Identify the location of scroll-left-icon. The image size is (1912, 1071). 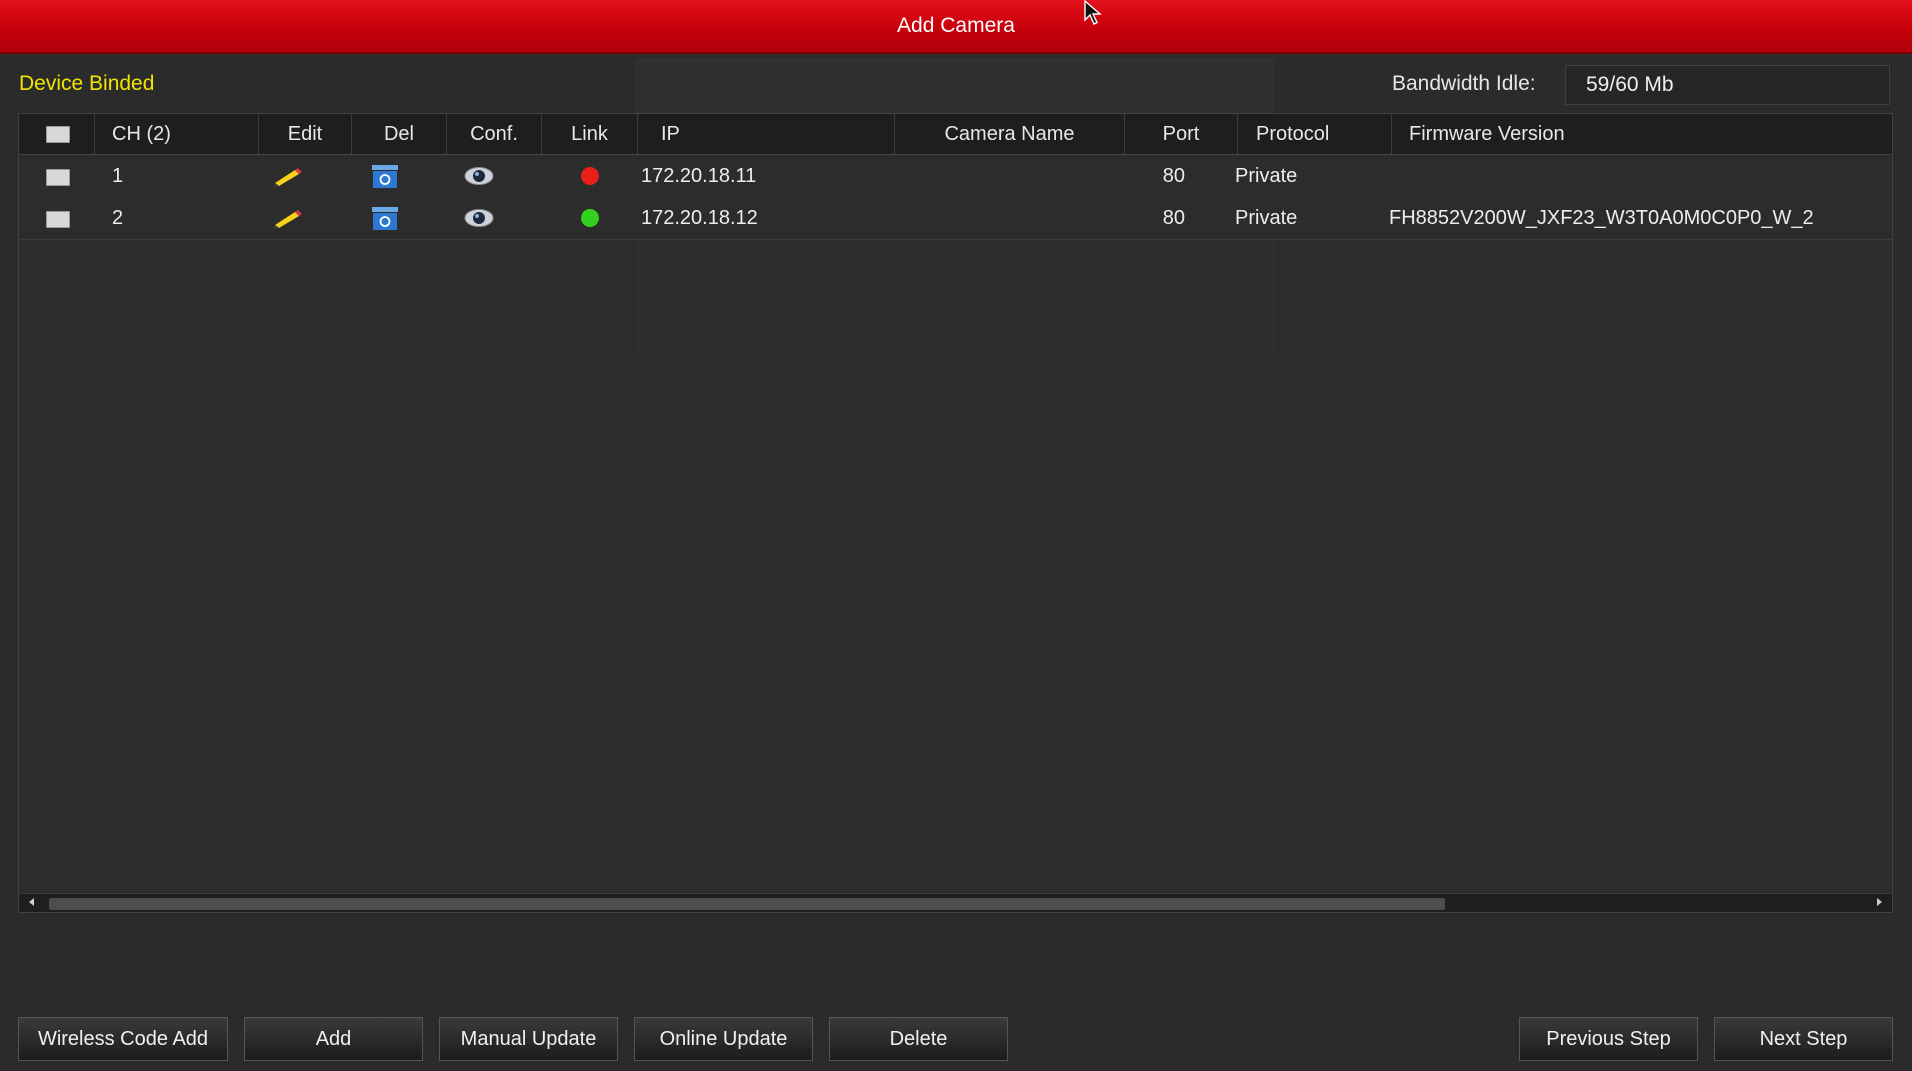
(31, 902).